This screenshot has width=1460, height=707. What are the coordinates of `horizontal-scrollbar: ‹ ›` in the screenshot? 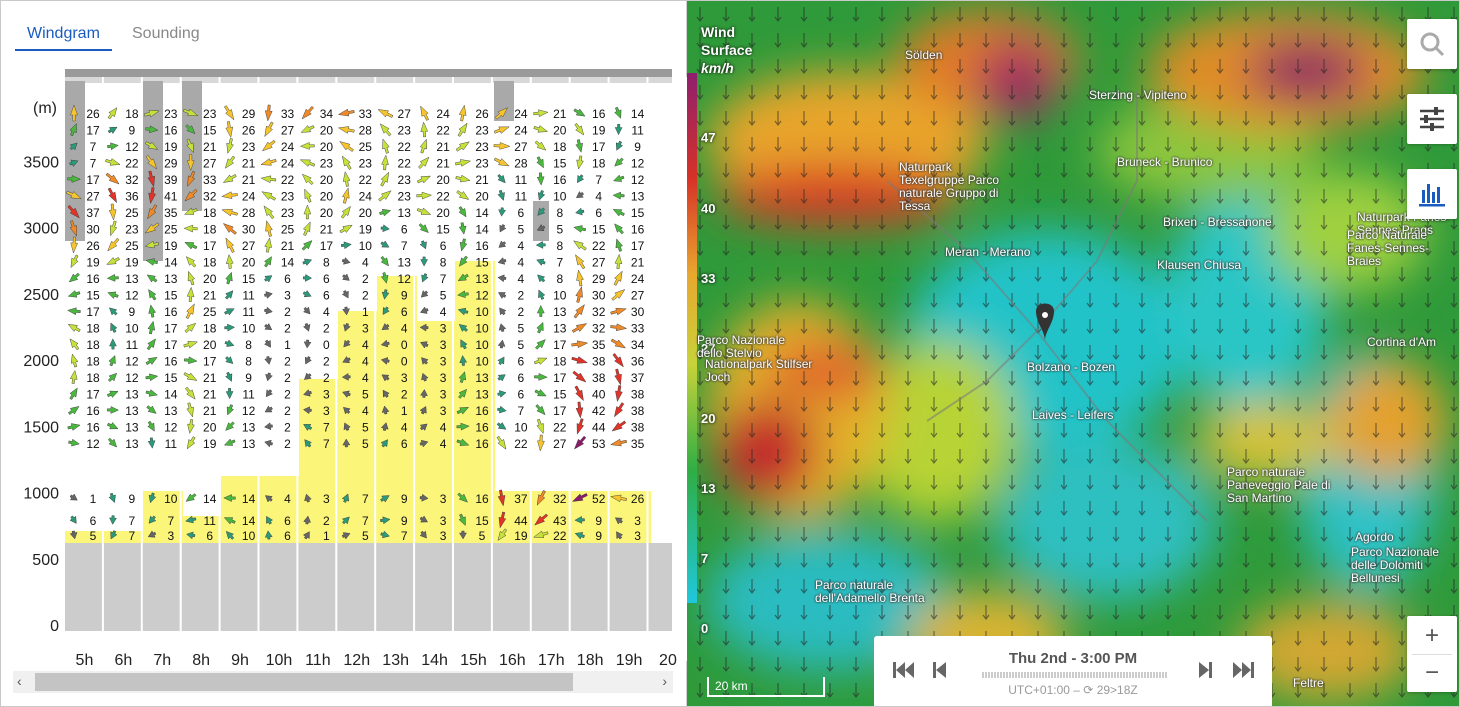 It's located at (343, 682).